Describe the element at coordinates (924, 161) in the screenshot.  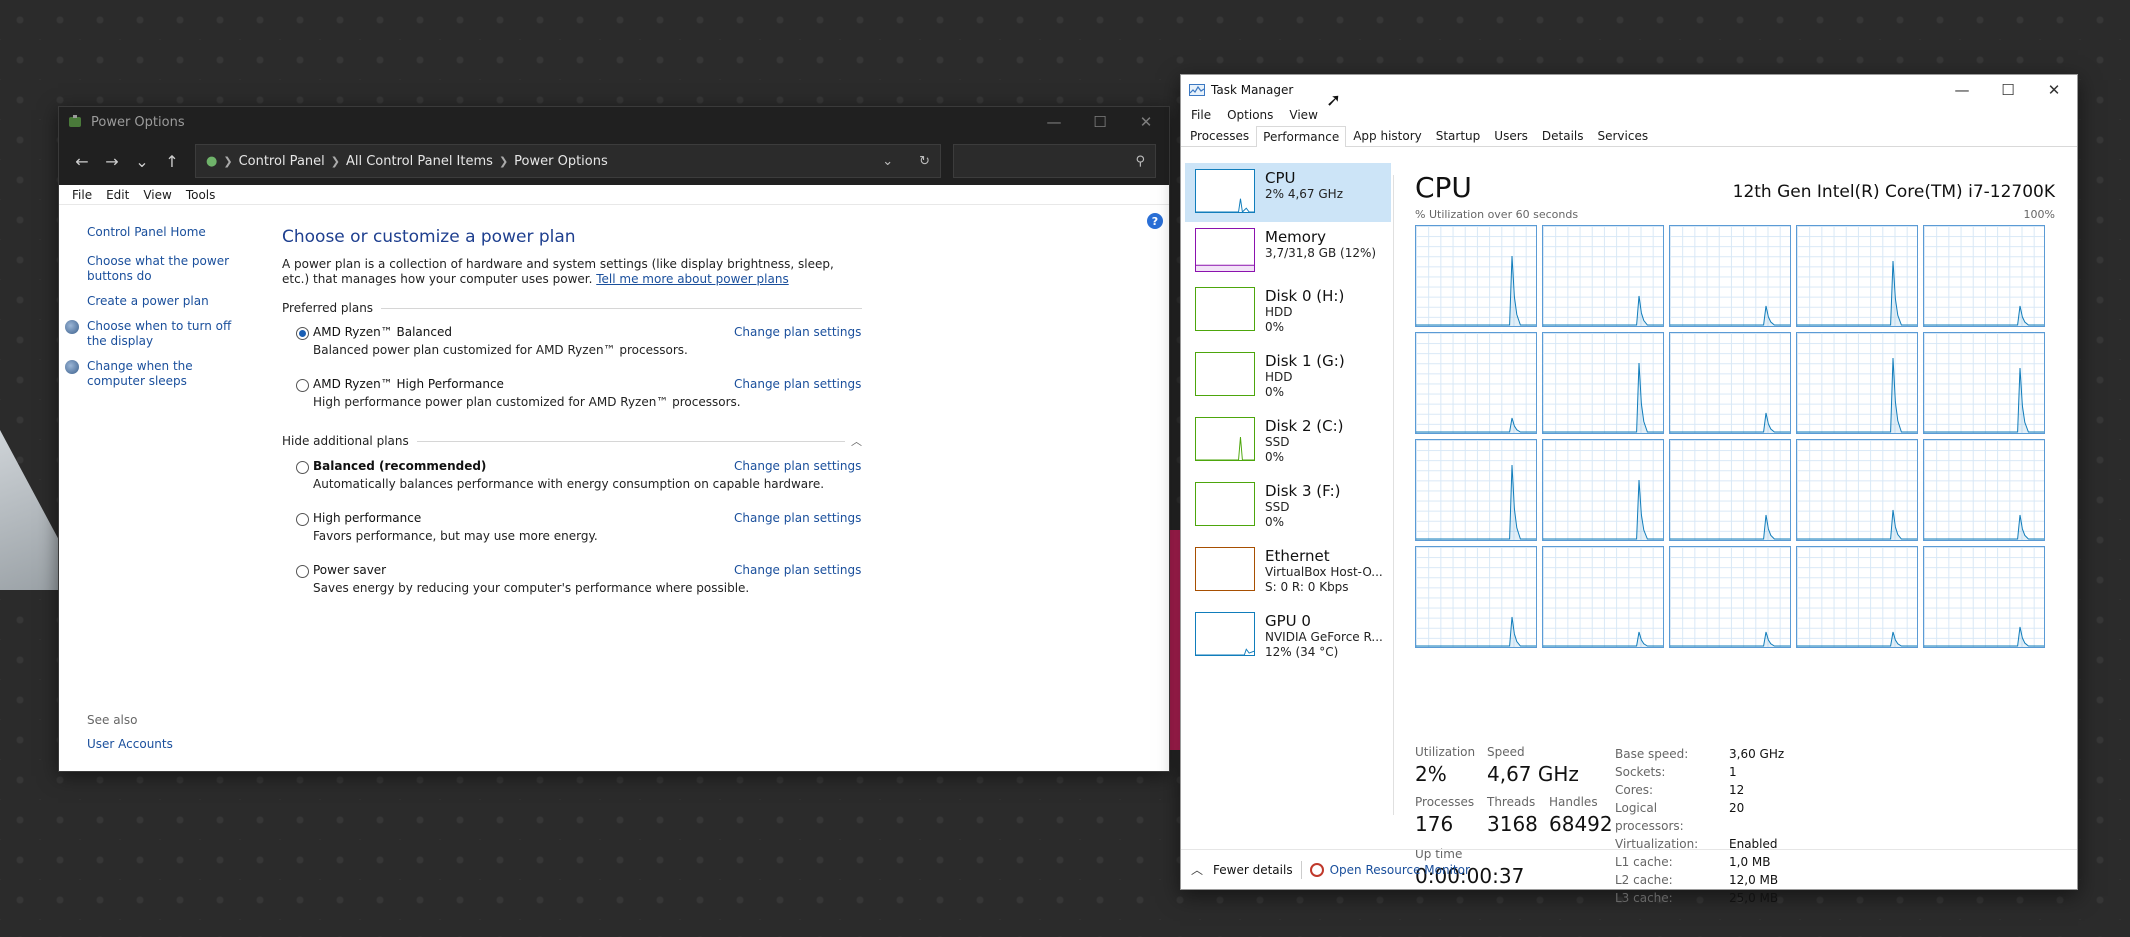
I see `refresh-icon: ↻` at that location.